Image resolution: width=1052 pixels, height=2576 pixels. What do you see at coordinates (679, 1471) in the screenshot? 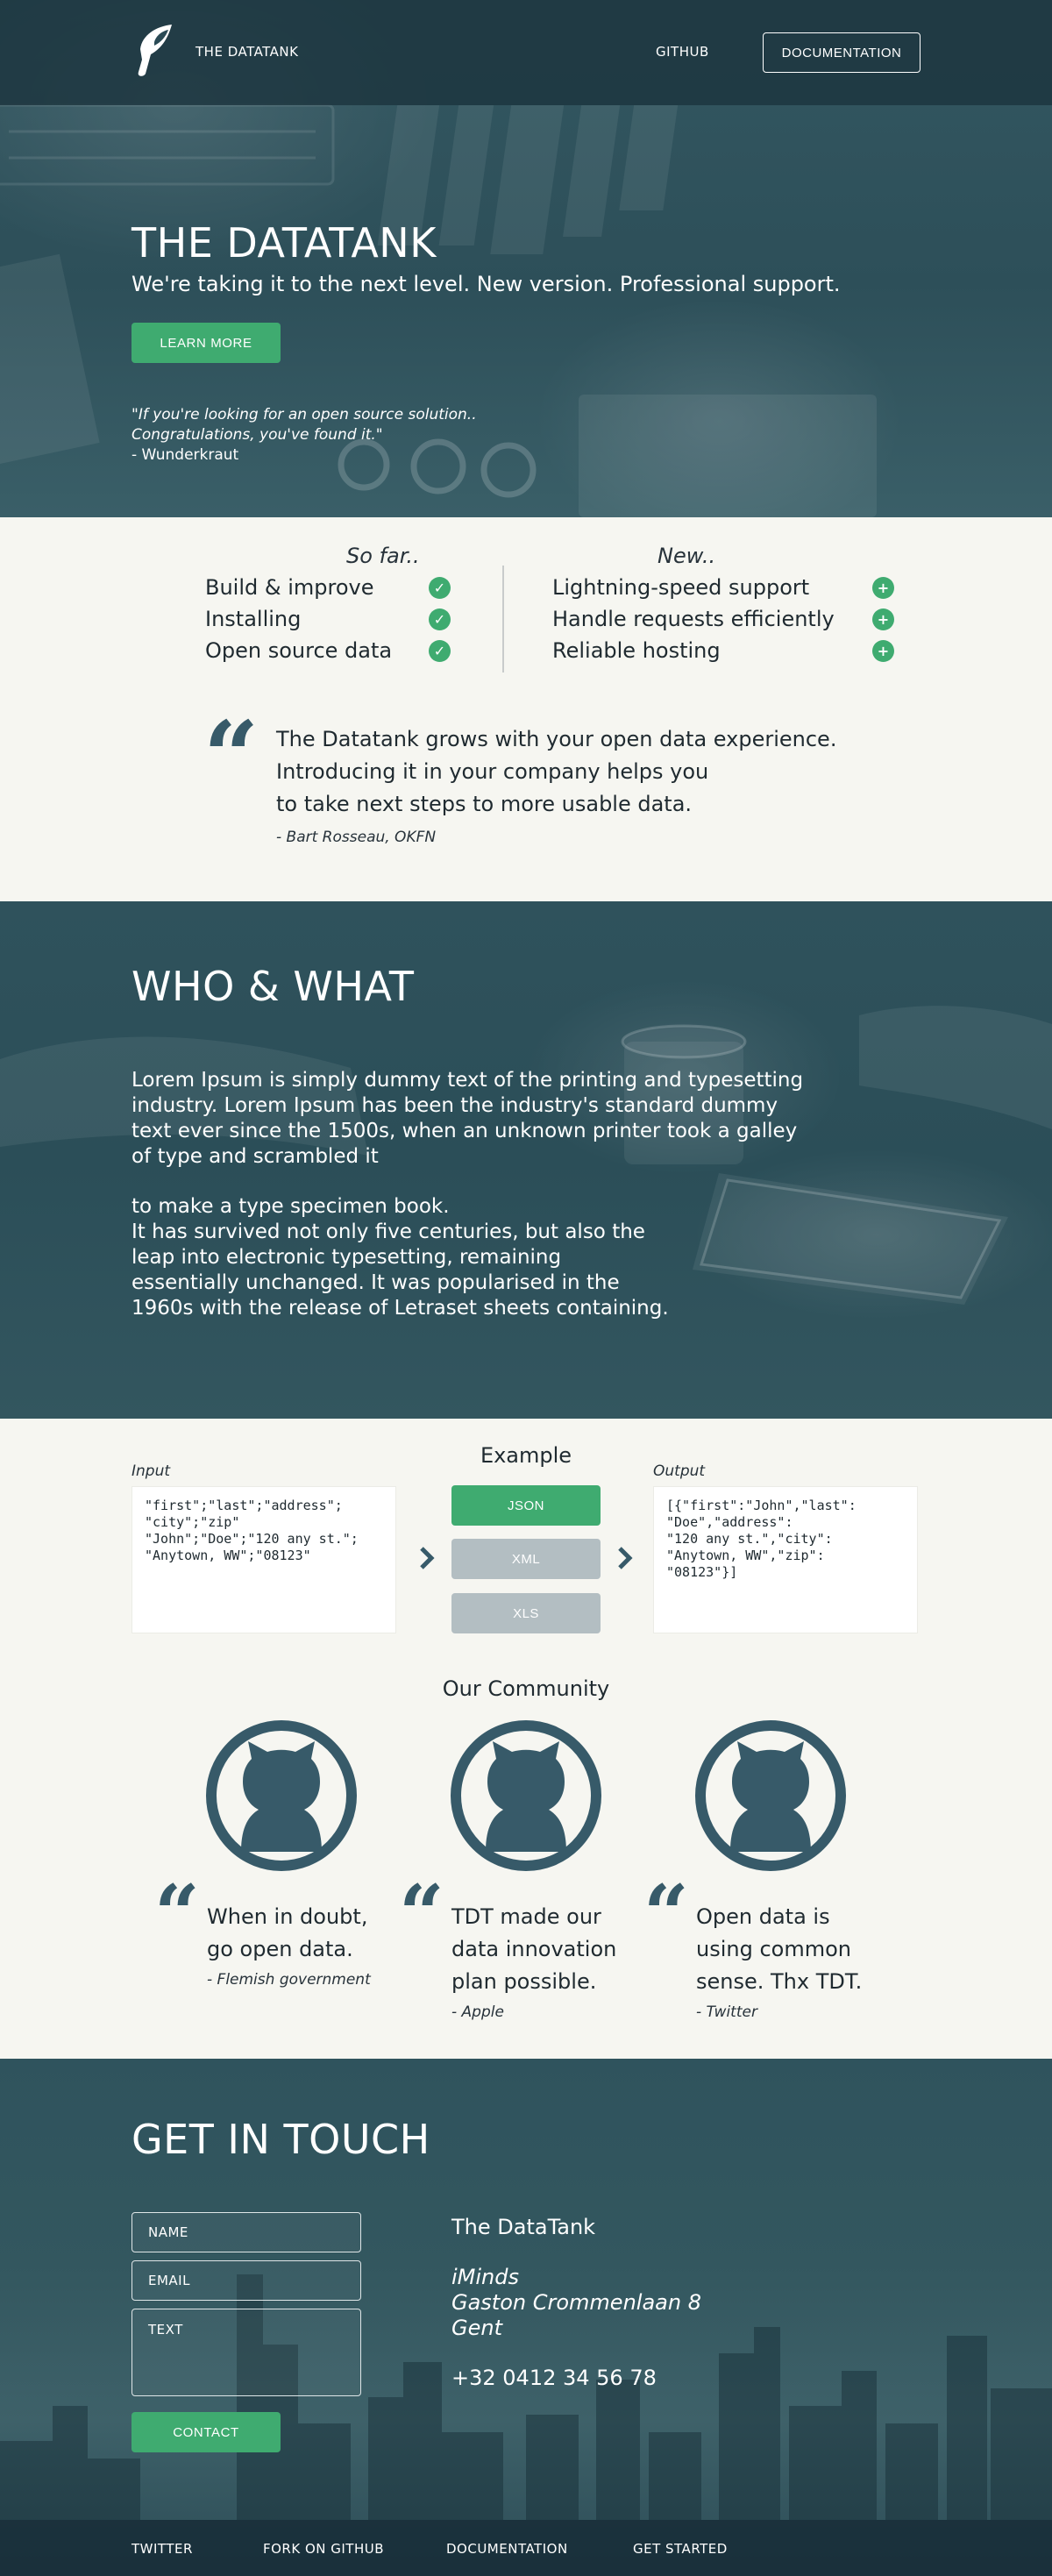
I see `output-label: Output` at bounding box center [679, 1471].